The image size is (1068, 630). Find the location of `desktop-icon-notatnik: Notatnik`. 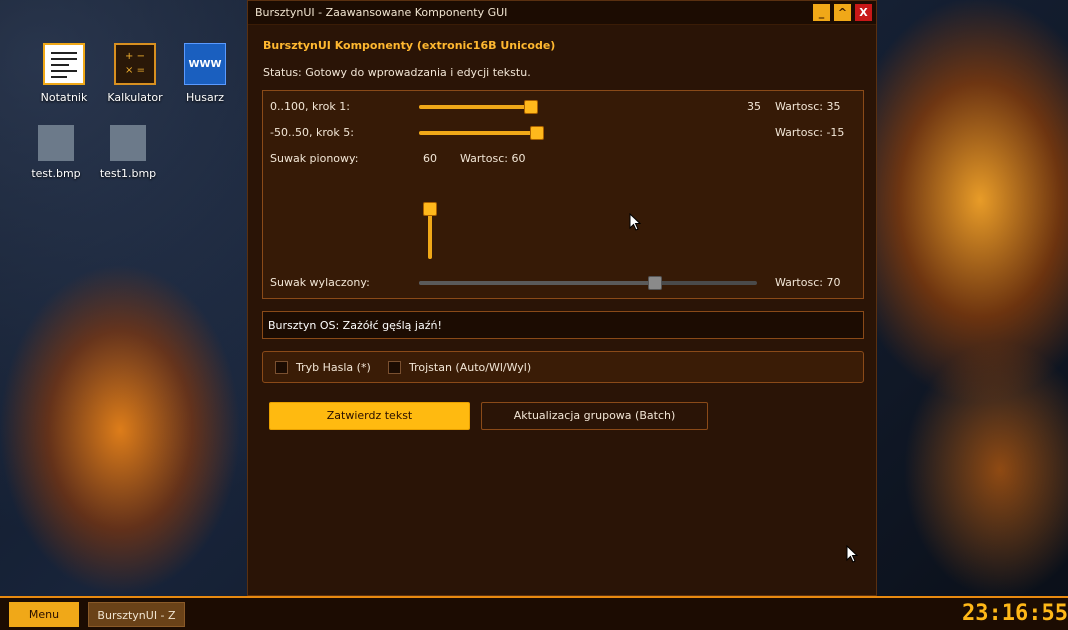

desktop-icon-notatnik: Notatnik is located at coordinates (64, 73).